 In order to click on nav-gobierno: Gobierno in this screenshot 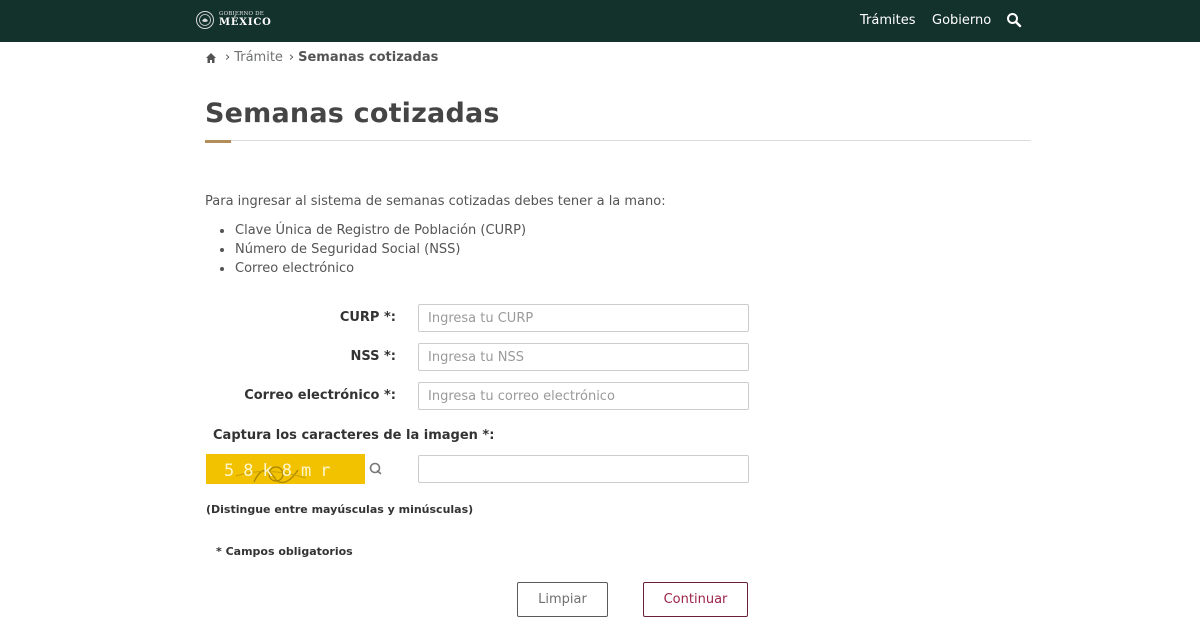, I will do `click(961, 20)`.